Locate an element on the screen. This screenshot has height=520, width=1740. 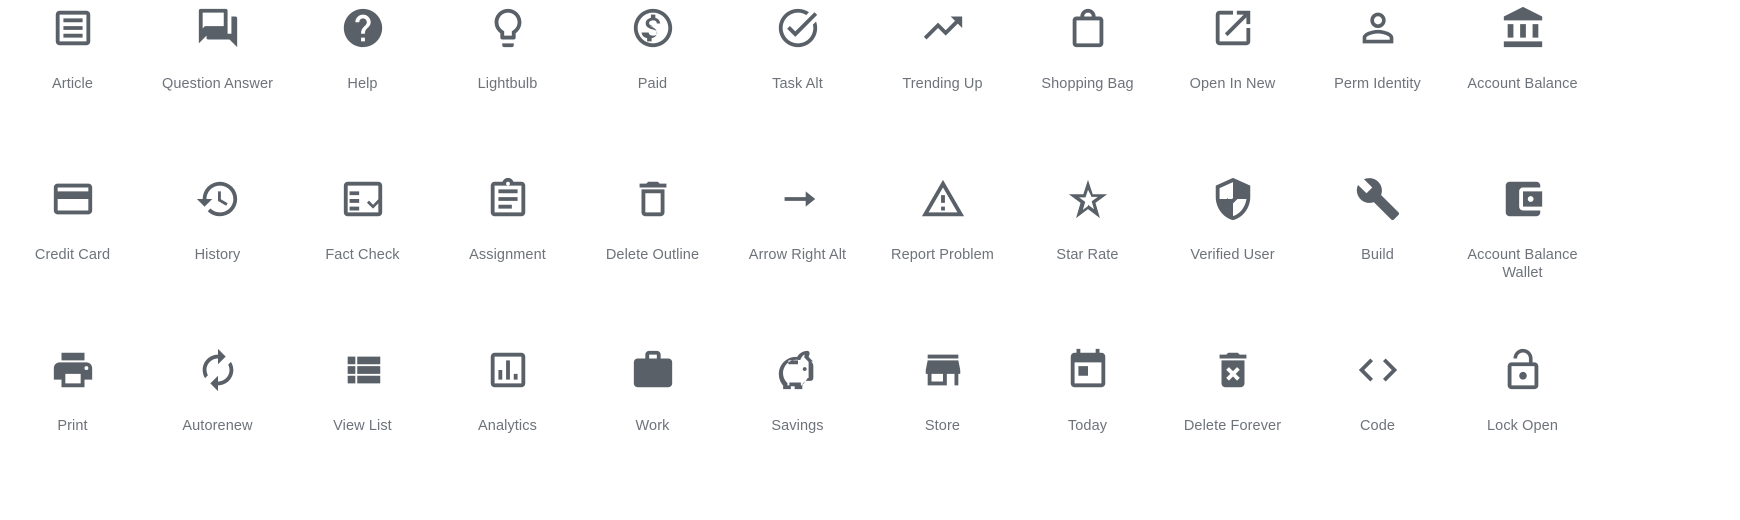
icon-cell-open-in-new: Open In New is located at coordinates (1232, 85).